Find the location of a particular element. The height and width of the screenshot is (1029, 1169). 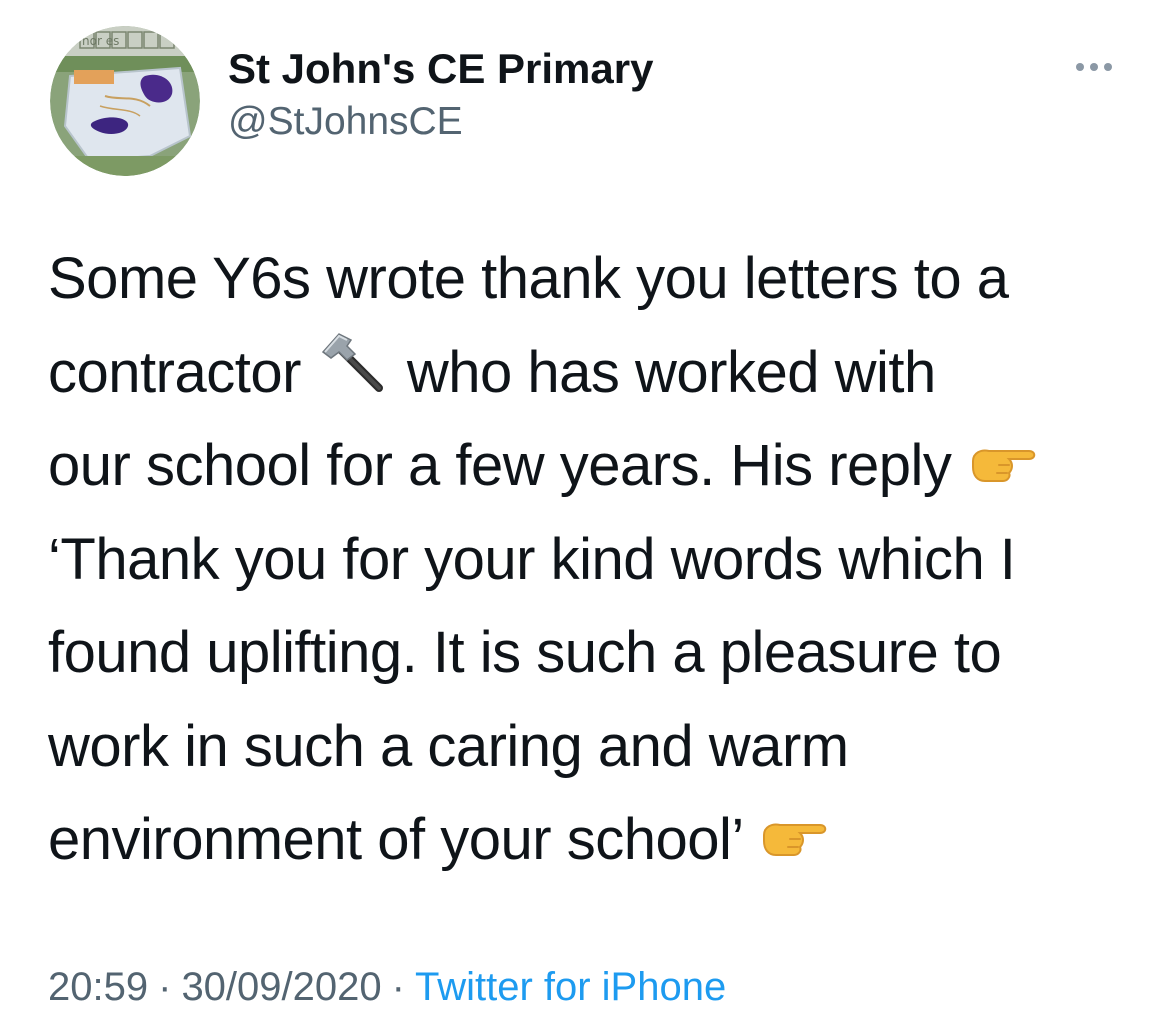

more-options-button is located at coordinates (1094, 67).